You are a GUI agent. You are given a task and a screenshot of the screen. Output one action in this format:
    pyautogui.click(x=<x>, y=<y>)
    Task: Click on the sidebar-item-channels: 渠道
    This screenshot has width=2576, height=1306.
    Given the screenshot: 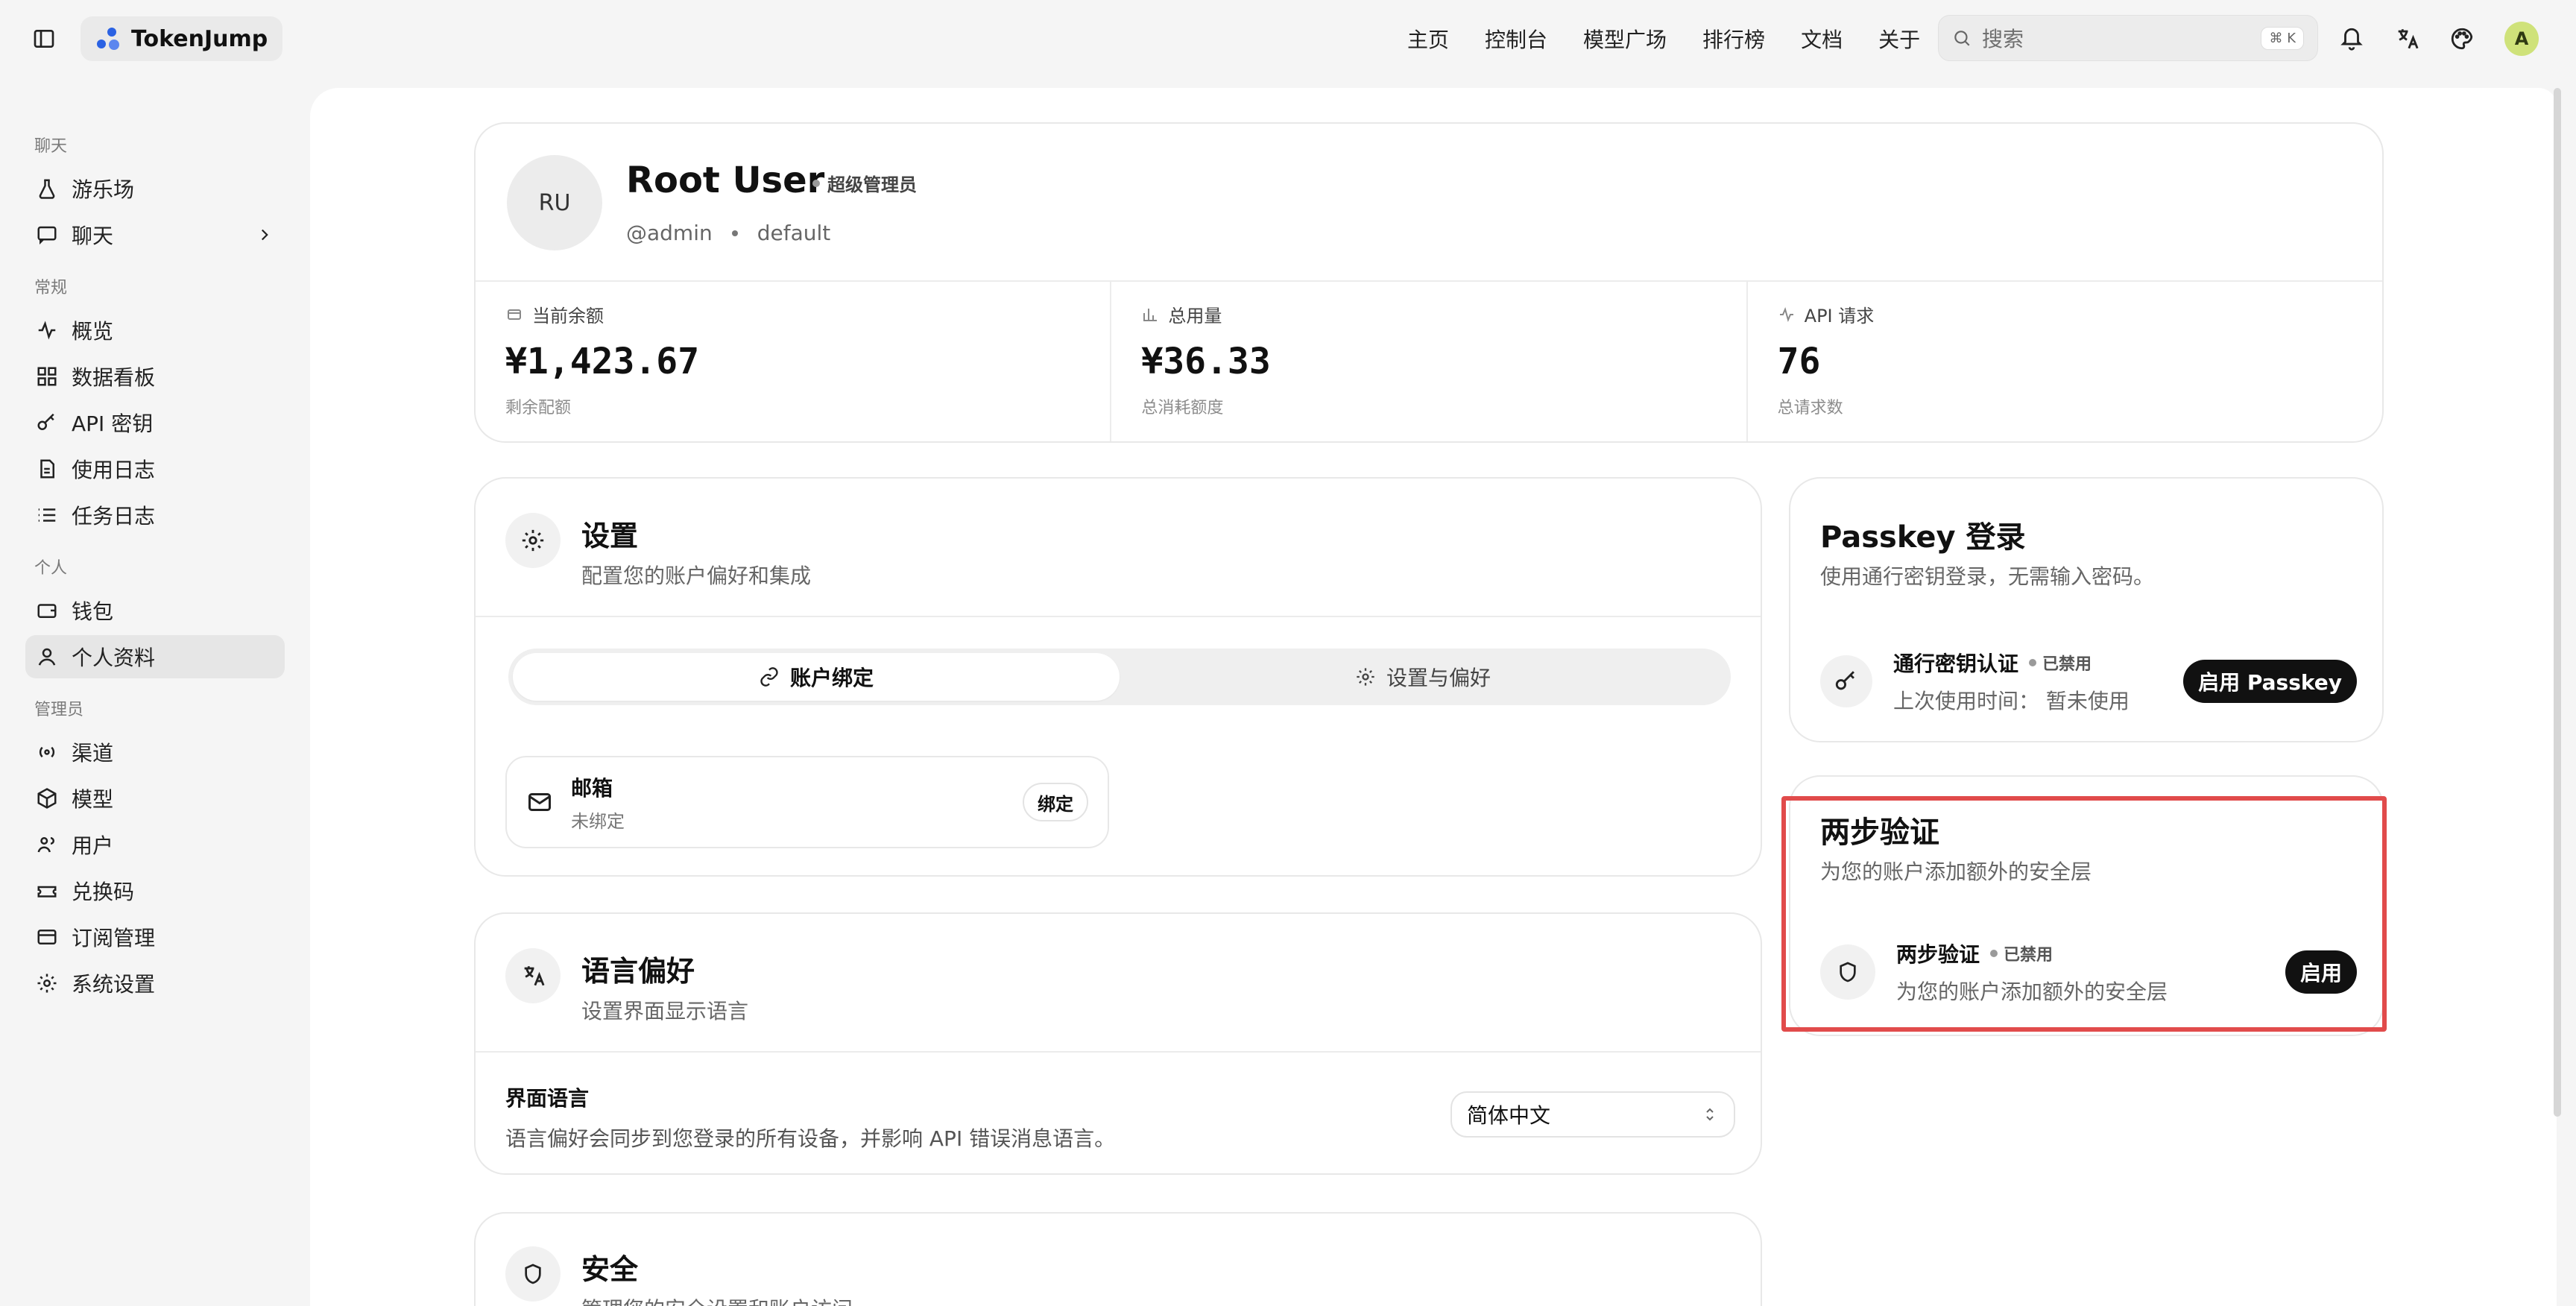 What is the action you would take?
    pyautogui.click(x=155, y=752)
    